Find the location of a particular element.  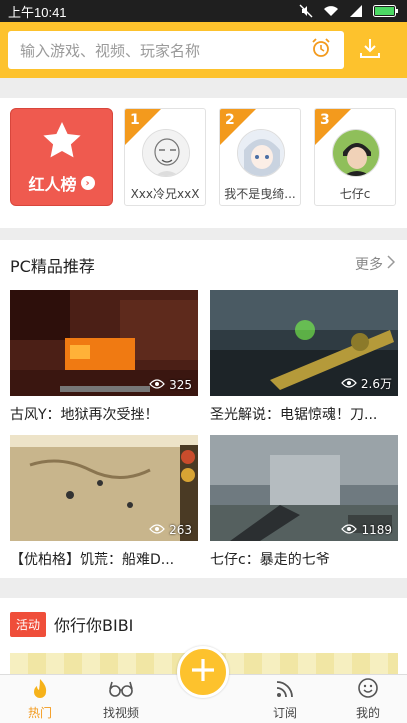

rank-number: 2 is located at coordinates (230, 120).